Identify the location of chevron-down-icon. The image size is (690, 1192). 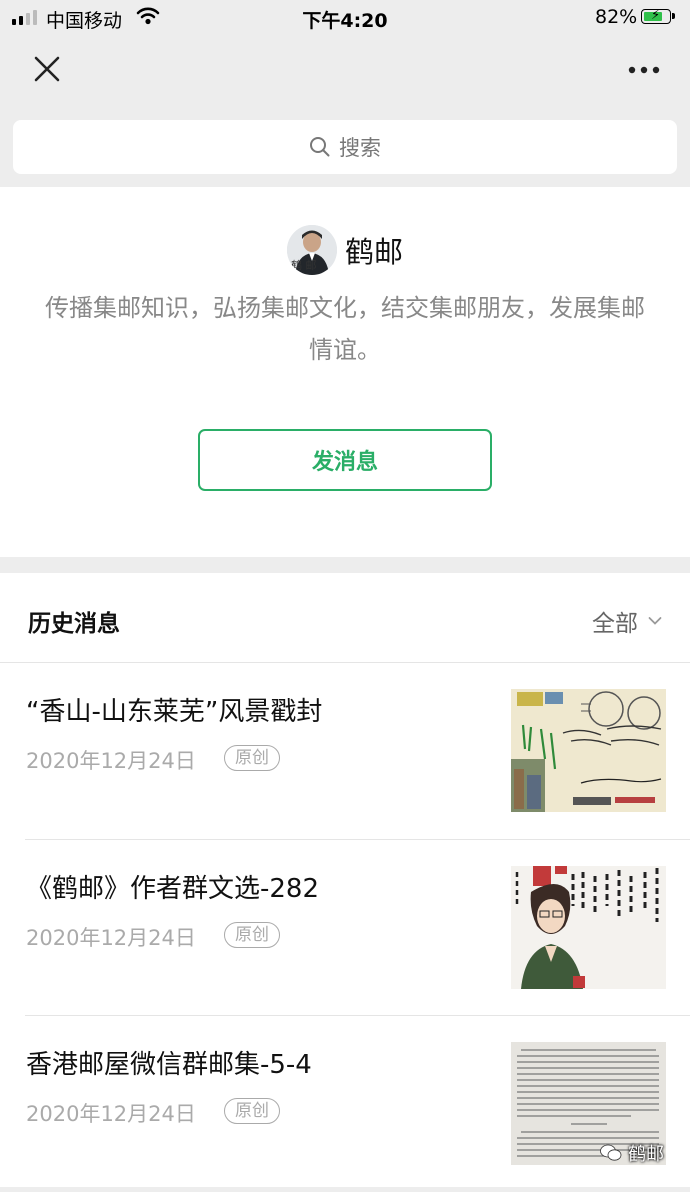
(655, 621).